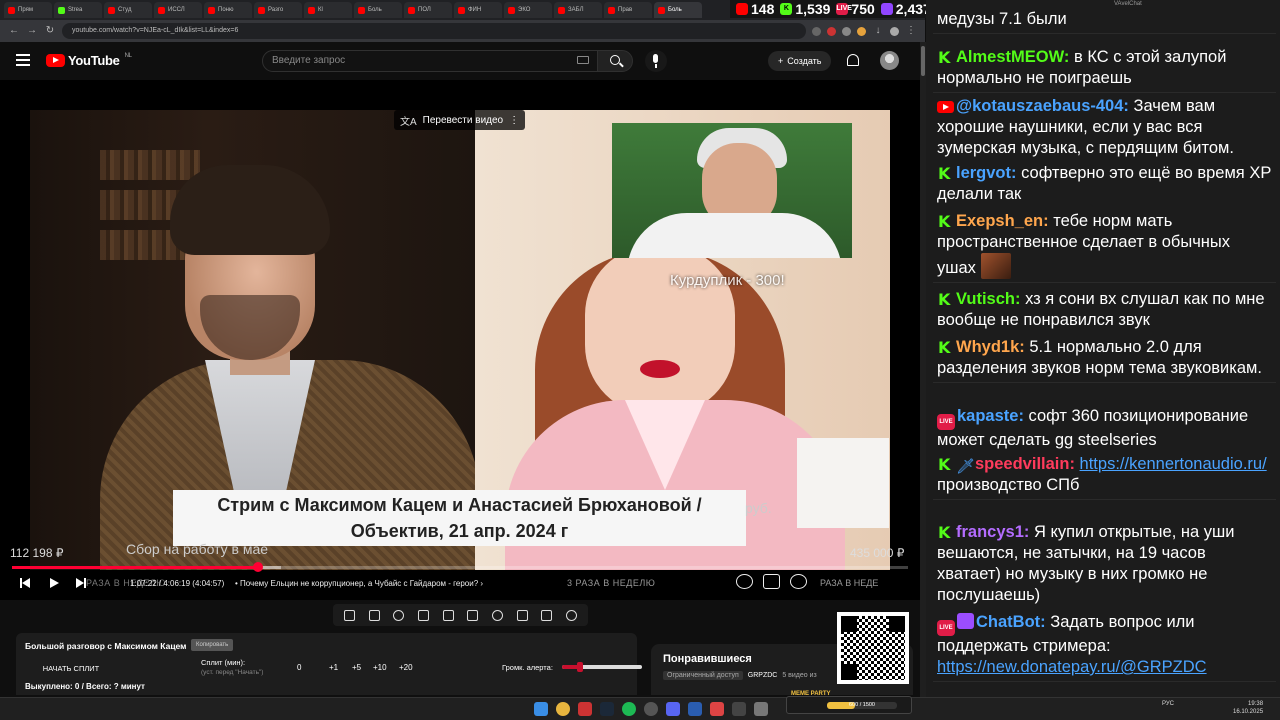  What do you see at coordinates (28, 10) in the screenshot?
I see `browser-tab: Прям` at bounding box center [28, 10].